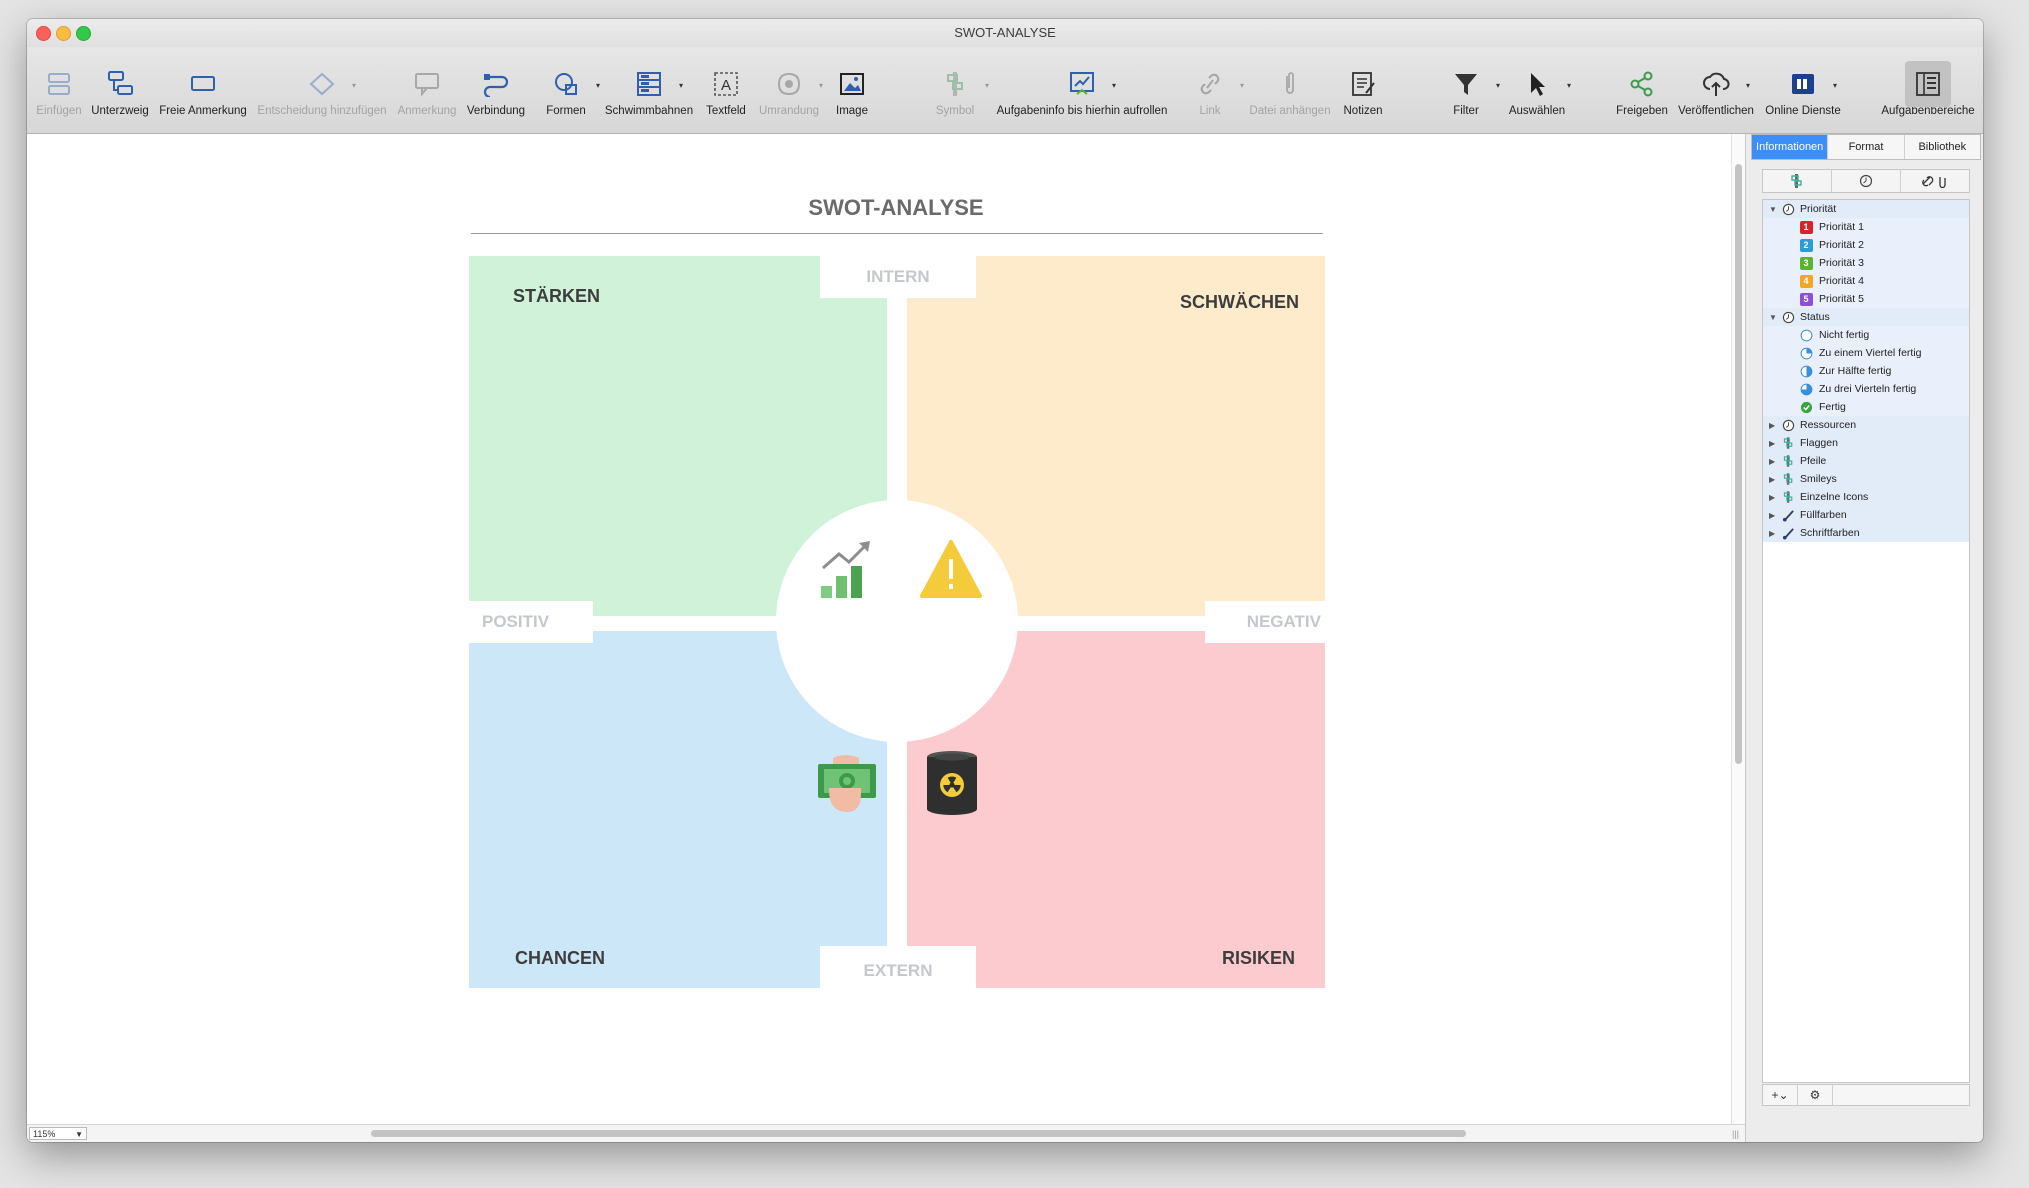 The width and height of the screenshot is (2029, 1188). What do you see at coordinates (1866, 515) in the screenshot?
I see `marker-group-füllfarben: ▶ Füllfarben` at bounding box center [1866, 515].